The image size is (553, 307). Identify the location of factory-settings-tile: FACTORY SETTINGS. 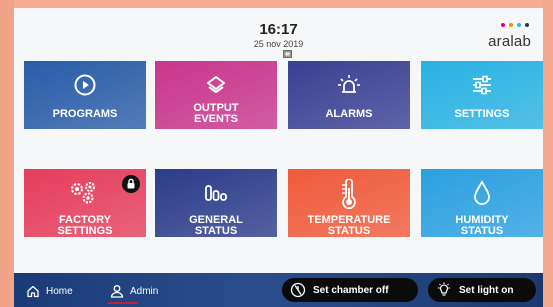
(85, 203).